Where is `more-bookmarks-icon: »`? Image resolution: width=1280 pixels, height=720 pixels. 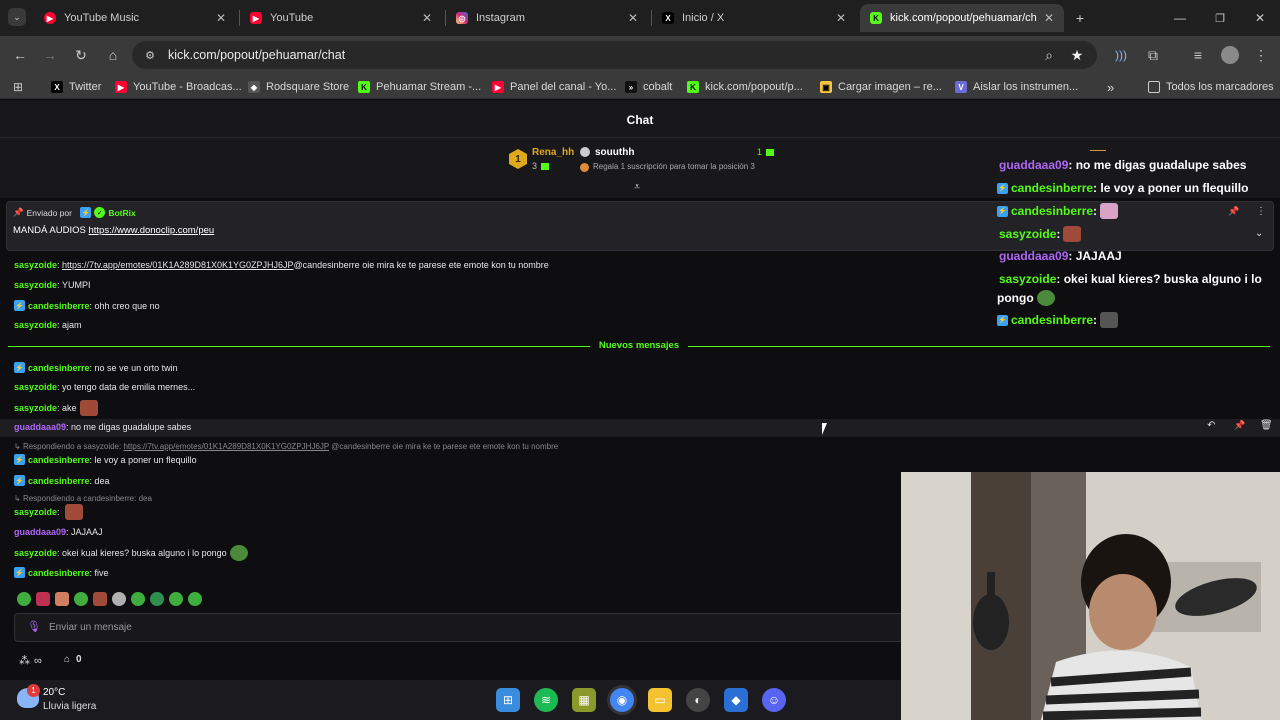
more-bookmarks-icon: » is located at coordinates (1110, 87).